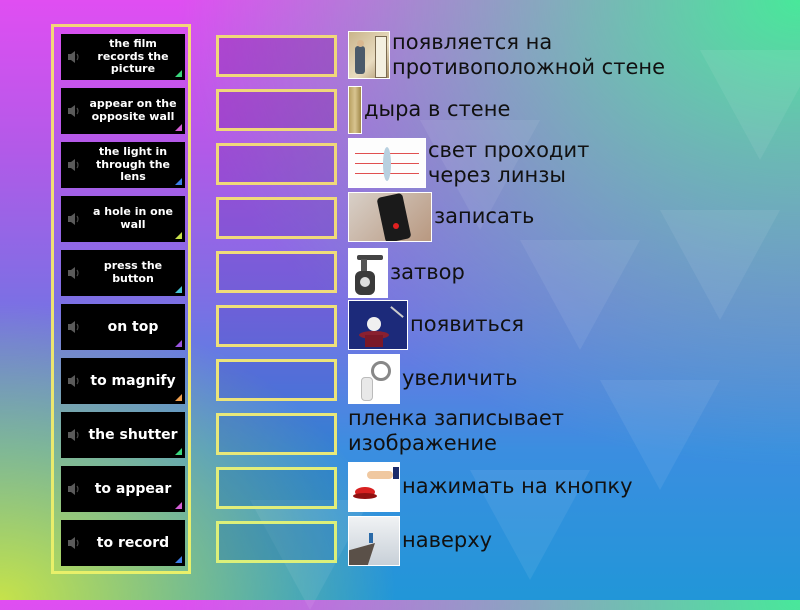 The width and height of the screenshot is (800, 610). I want to click on magnifying-glass-figure-image, so click(374, 379).